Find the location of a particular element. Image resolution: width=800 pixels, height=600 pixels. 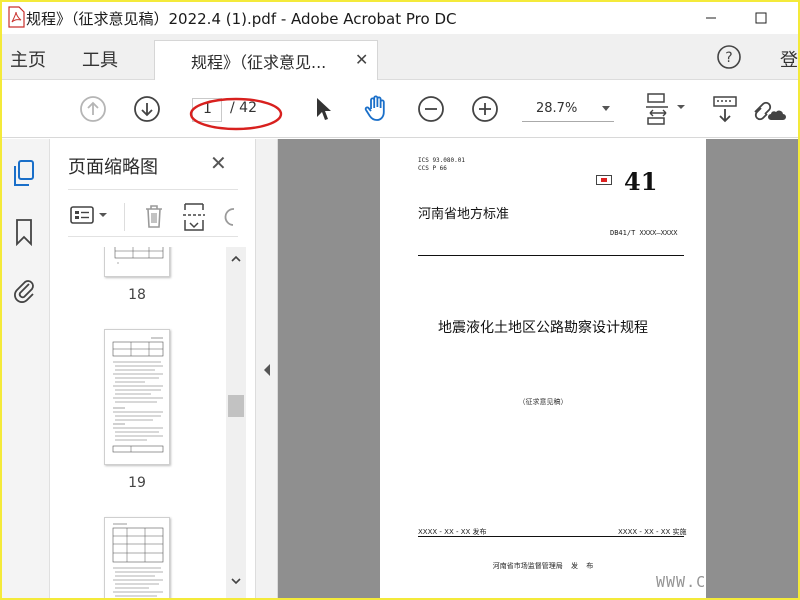

trash-icon is located at coordinates (154, 216).